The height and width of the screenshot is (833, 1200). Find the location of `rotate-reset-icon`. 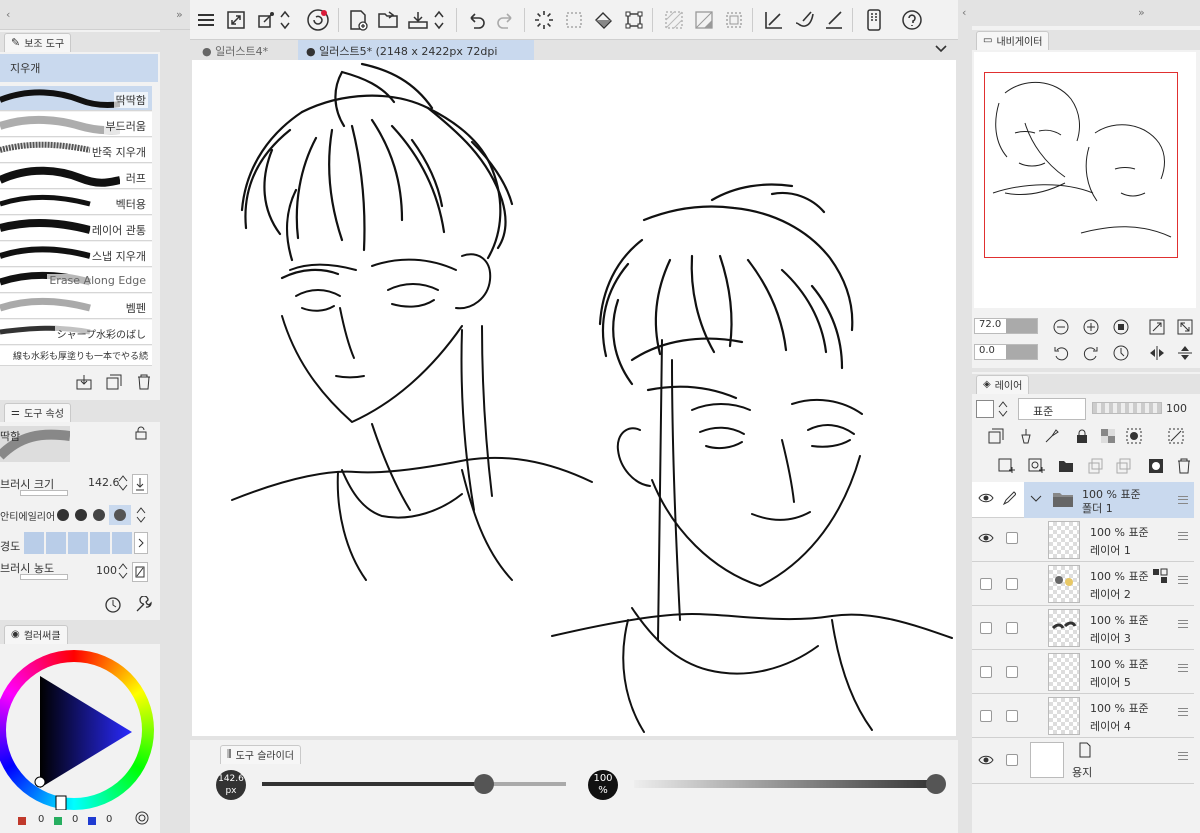

rotate-reset-icon is located at coordinates (1121, 354).